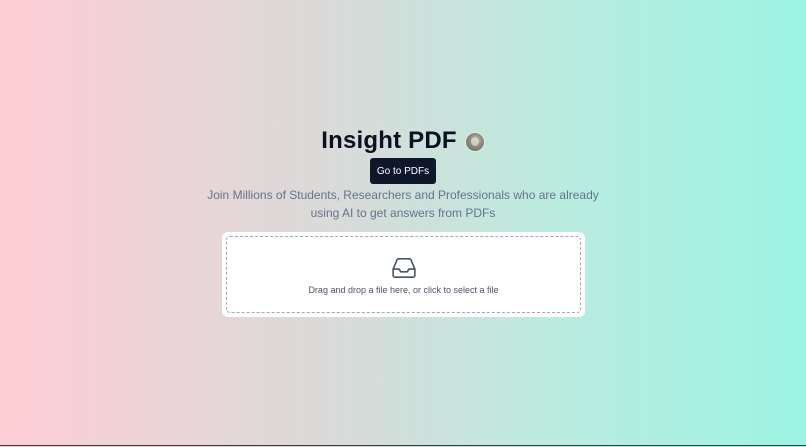 The image size is (806, 447). What do you see at coordinates (474, 142) in the screenshot?
I see `user-avatar` at bounding box center [474, 142].